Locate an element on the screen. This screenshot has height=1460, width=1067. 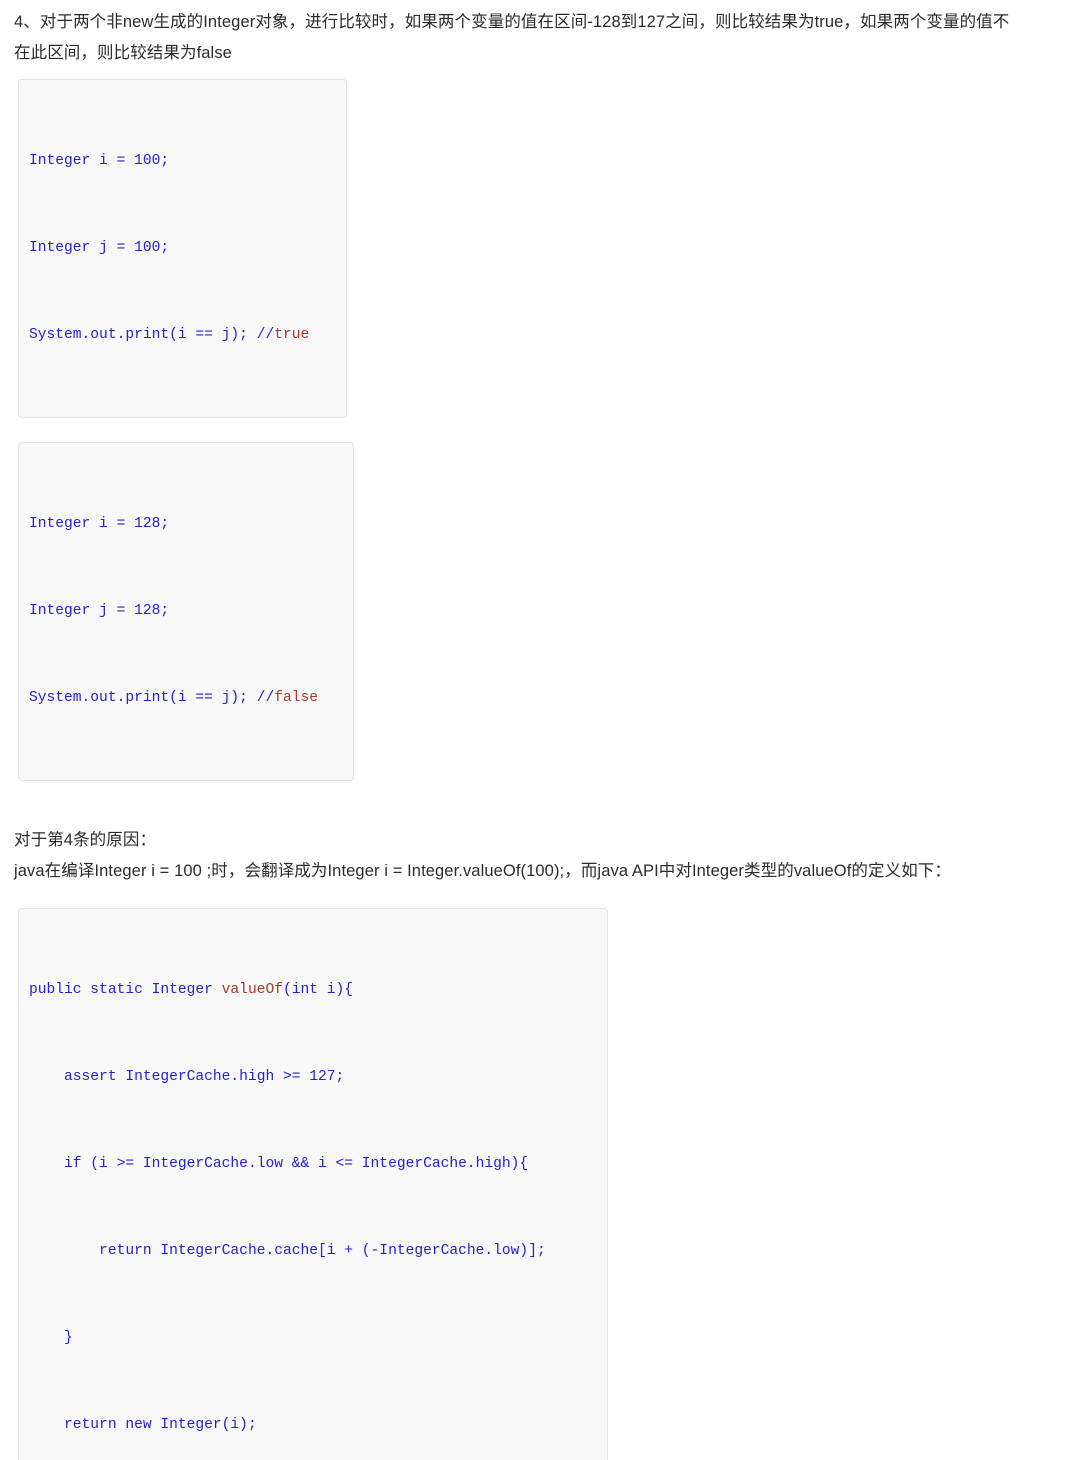
code-text: Integer i = 128; is located at coordinates (99, 524).